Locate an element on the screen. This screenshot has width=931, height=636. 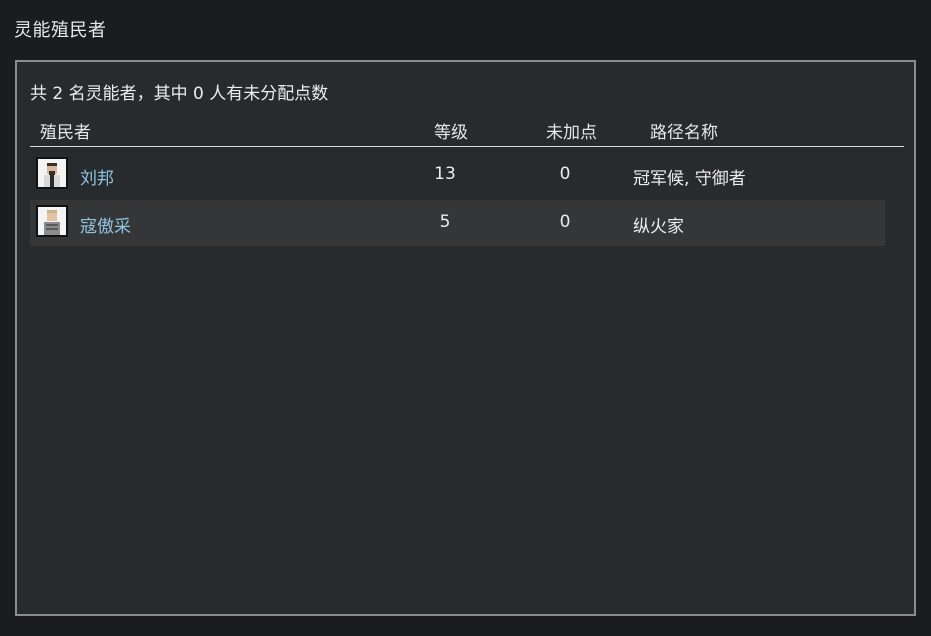
colonist-path-names: 冠军候, 守御者 is located at coordinates (689, 179).